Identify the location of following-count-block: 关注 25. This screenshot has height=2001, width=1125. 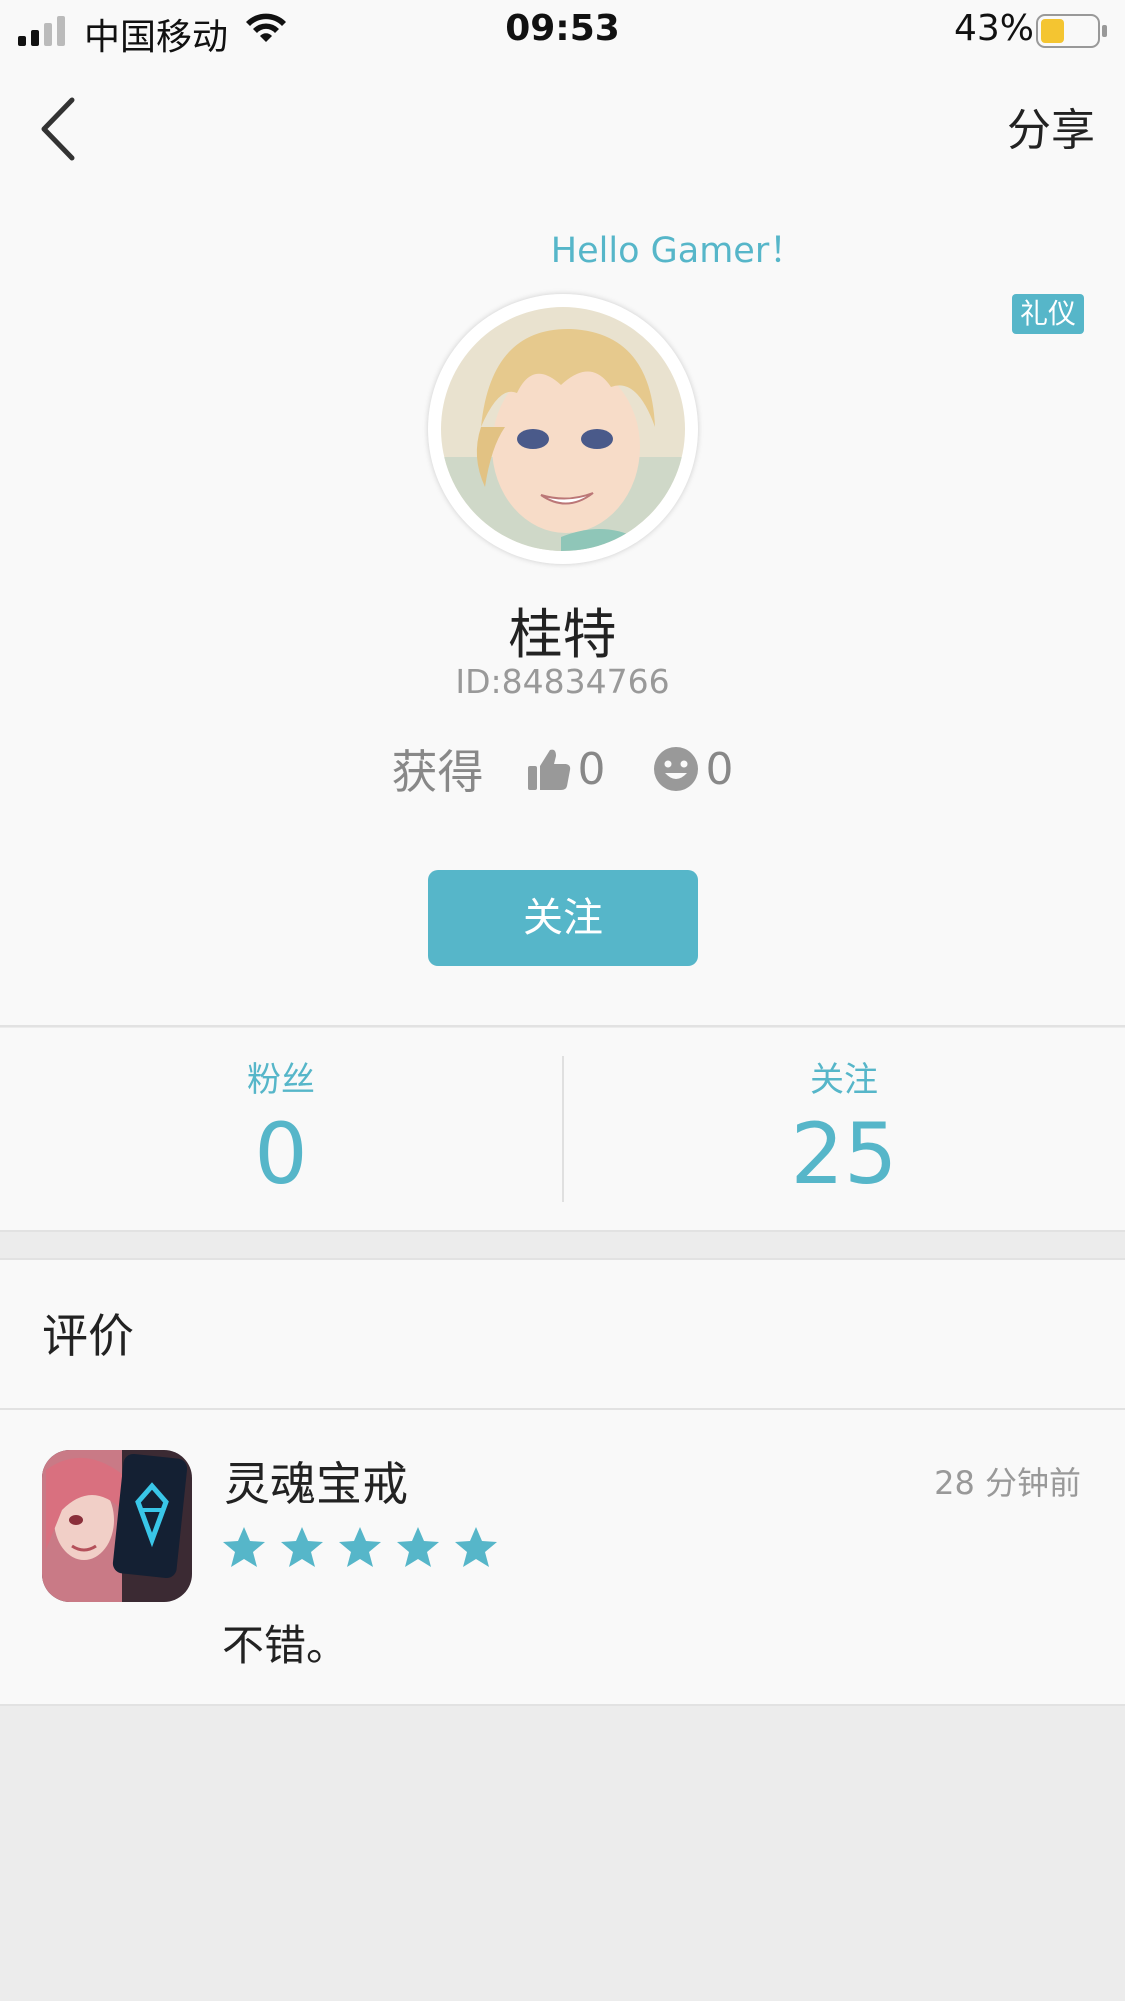
(844, 1127).